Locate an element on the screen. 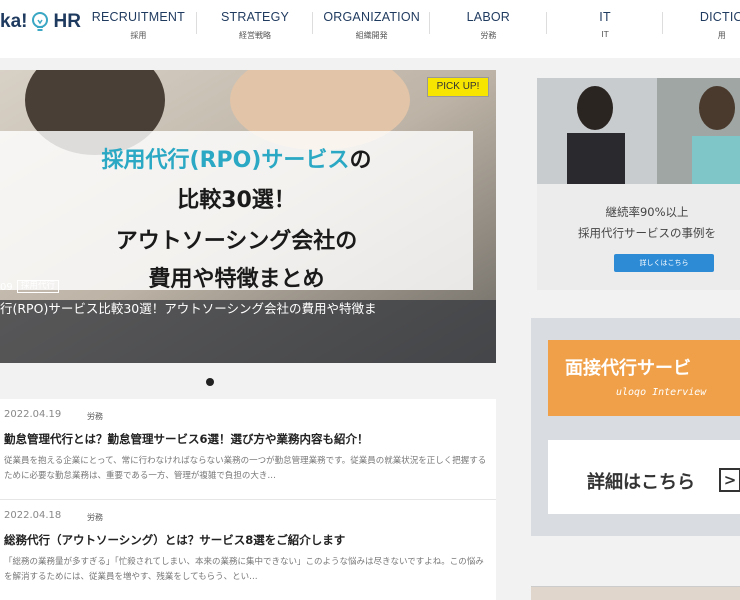 This screenshot has width=740, height=600. nav-item-labor: LABOR 労務 is located at coordinates (488, 29).